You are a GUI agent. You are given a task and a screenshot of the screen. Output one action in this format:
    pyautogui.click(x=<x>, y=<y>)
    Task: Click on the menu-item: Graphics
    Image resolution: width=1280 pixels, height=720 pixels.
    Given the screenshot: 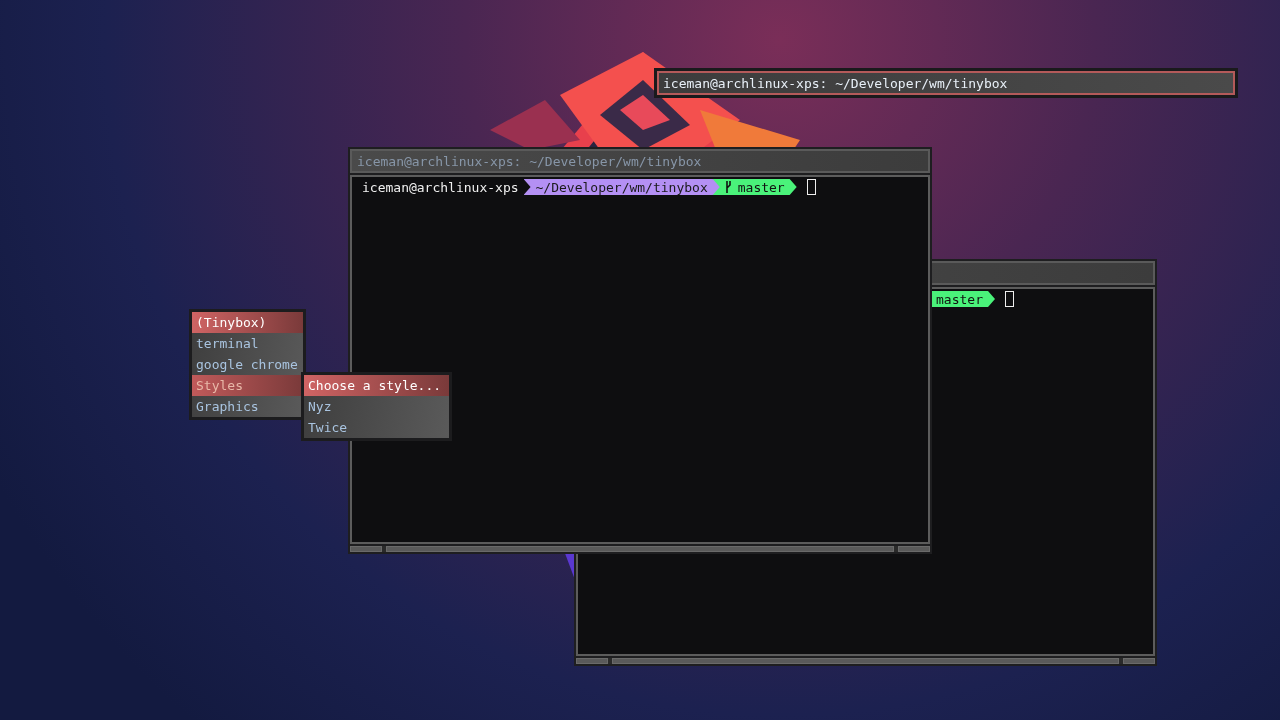 What is the action you would take?
    pyautogui.click(x=247, y=406)
    